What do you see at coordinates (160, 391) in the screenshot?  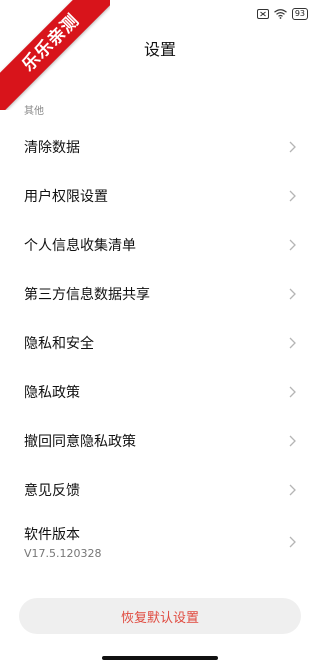 I see `privacy-policy-item: 隐私政策` at bounding box center [160, 391].